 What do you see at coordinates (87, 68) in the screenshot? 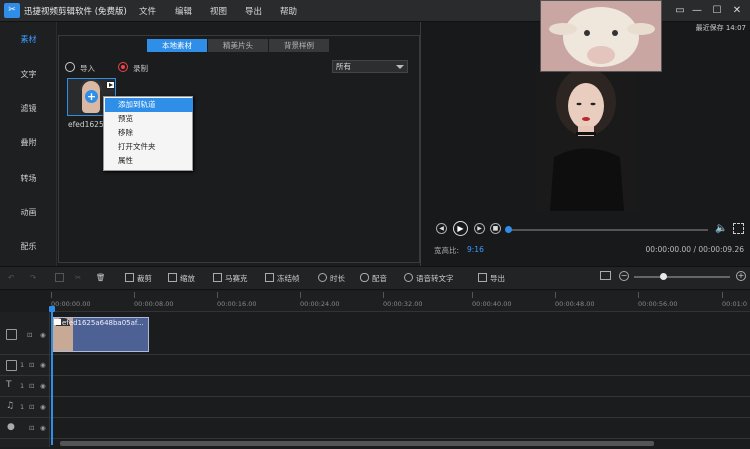
I see `import-button: 导入` at bounding box center [87, 68].